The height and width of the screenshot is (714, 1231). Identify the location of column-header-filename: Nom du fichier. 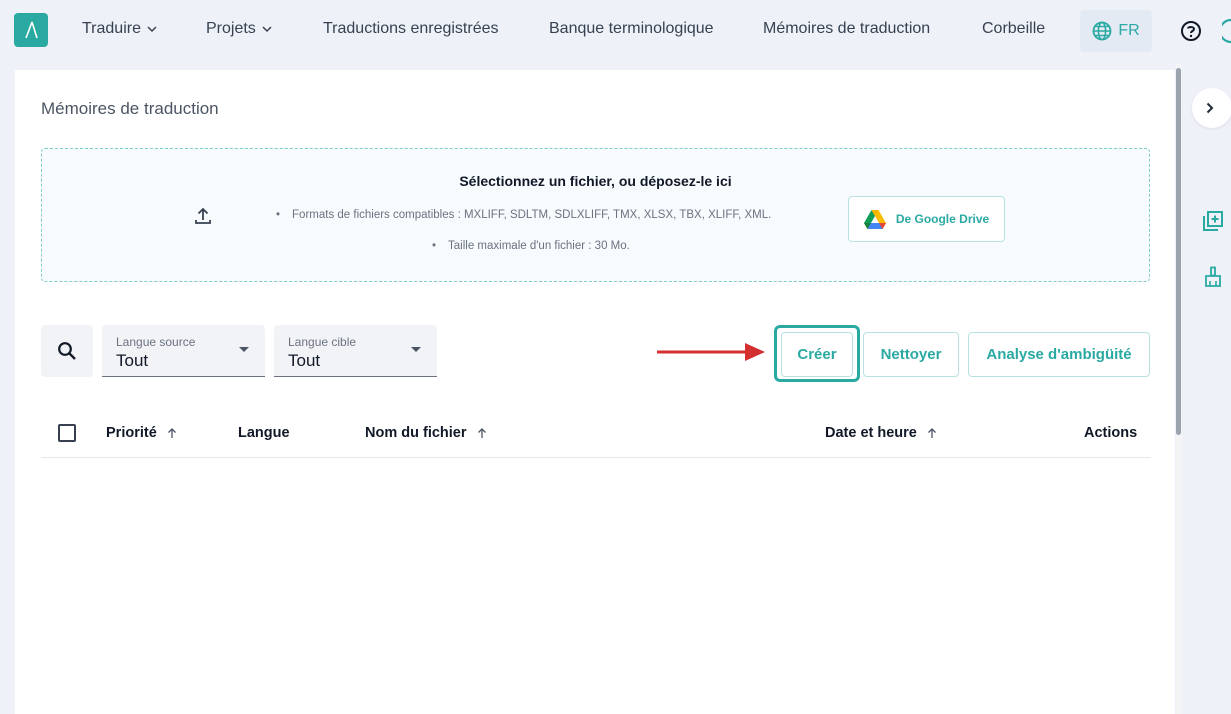
(426, 433).